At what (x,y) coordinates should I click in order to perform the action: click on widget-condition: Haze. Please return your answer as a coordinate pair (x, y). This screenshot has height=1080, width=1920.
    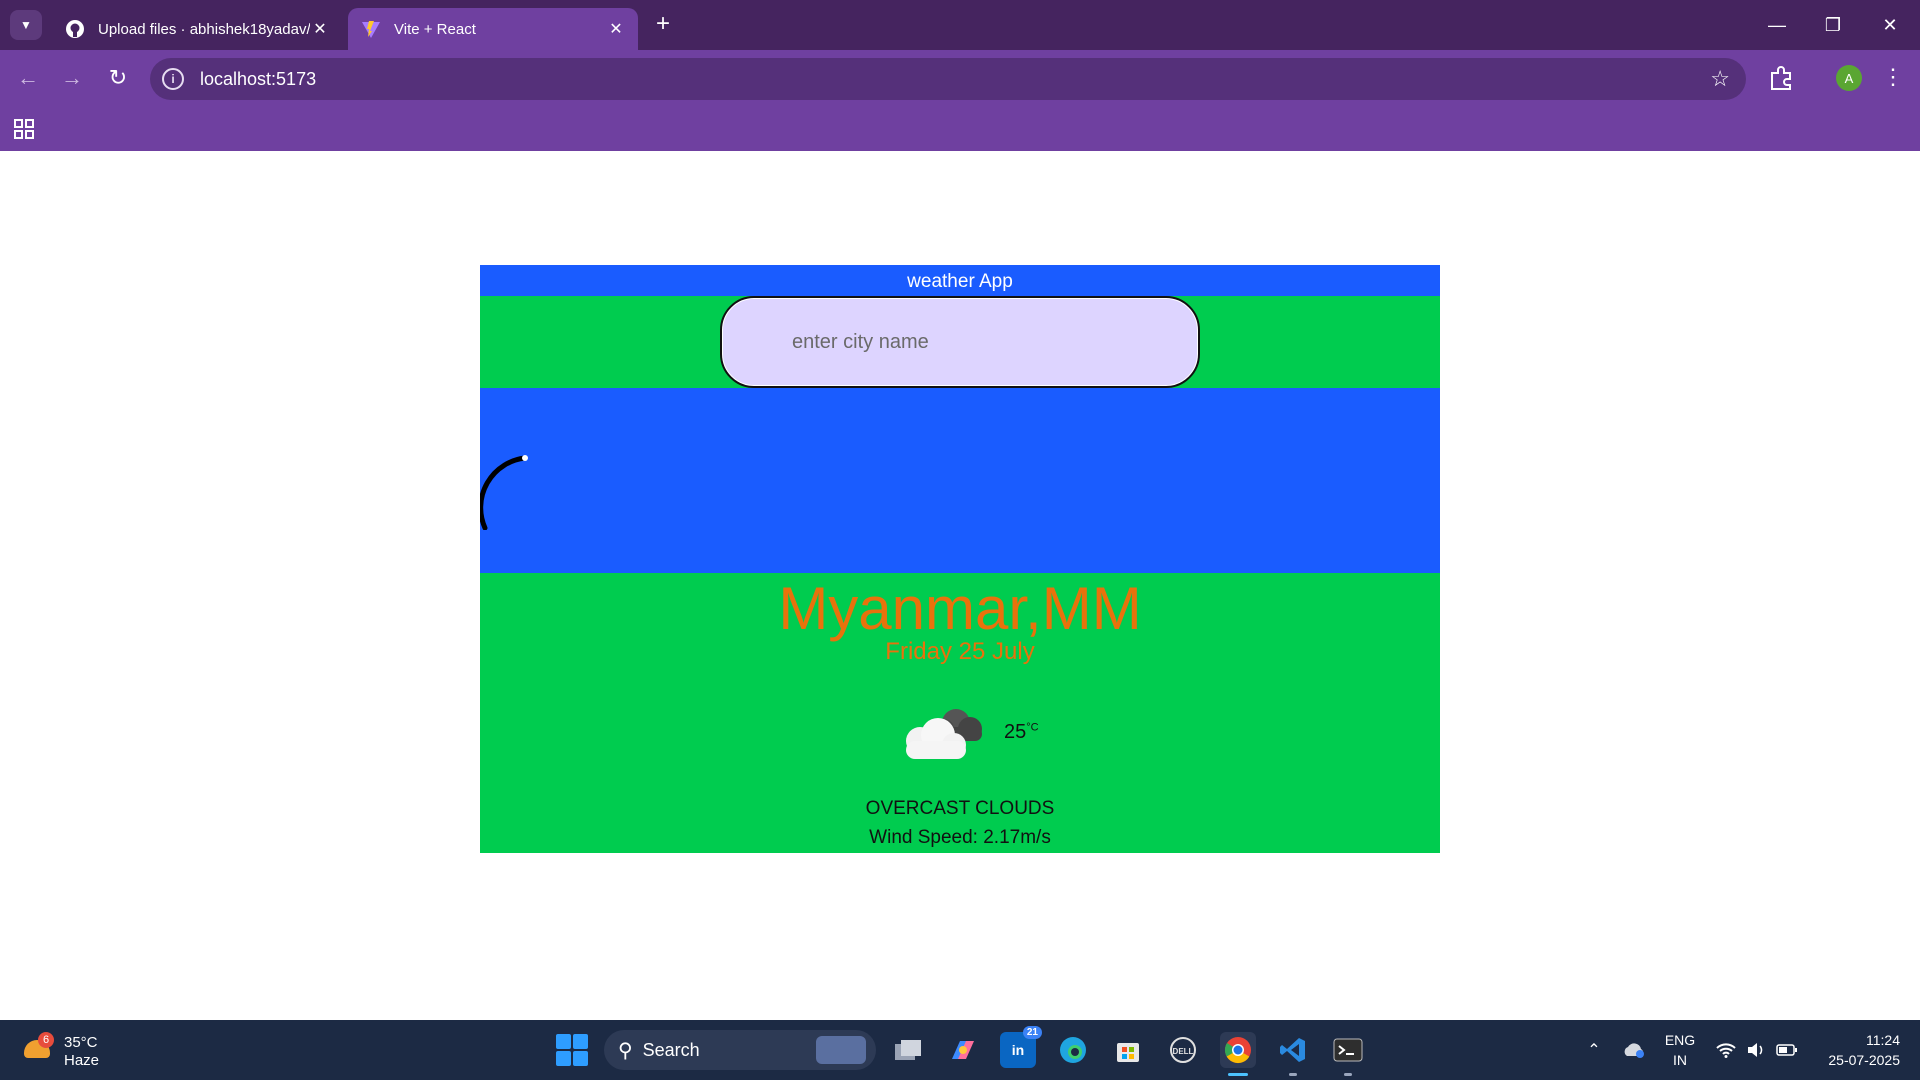
    Looking at the image, I should click on (82, 1060).